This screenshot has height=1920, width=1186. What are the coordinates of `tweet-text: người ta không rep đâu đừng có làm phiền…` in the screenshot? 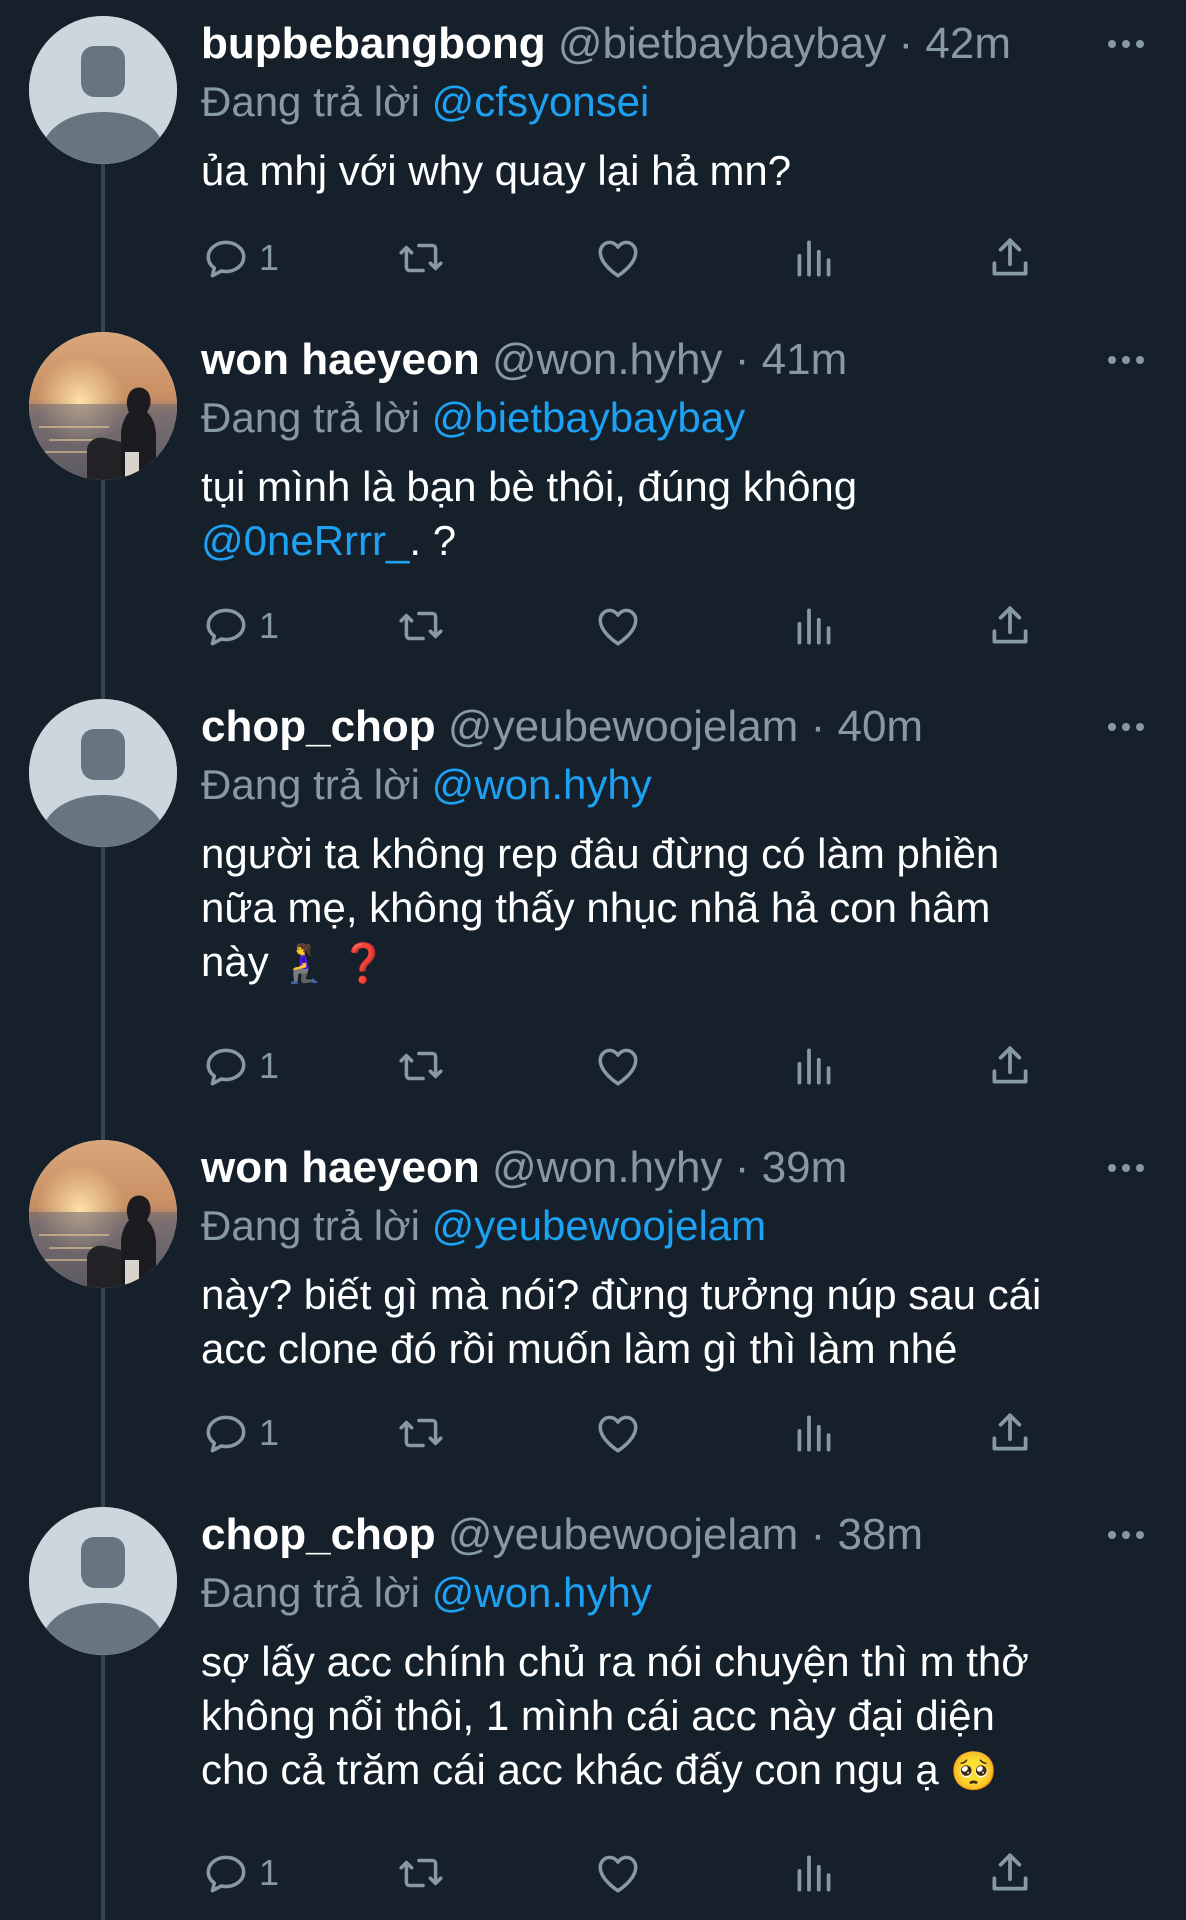 It's located at (676, 908).